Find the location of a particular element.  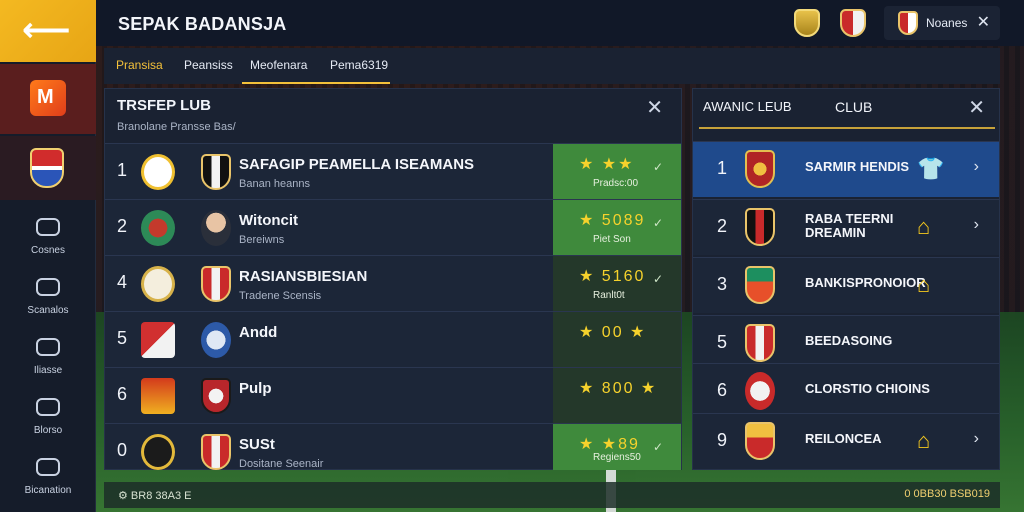

club-badge-icon is located at coordinates (853, 23).